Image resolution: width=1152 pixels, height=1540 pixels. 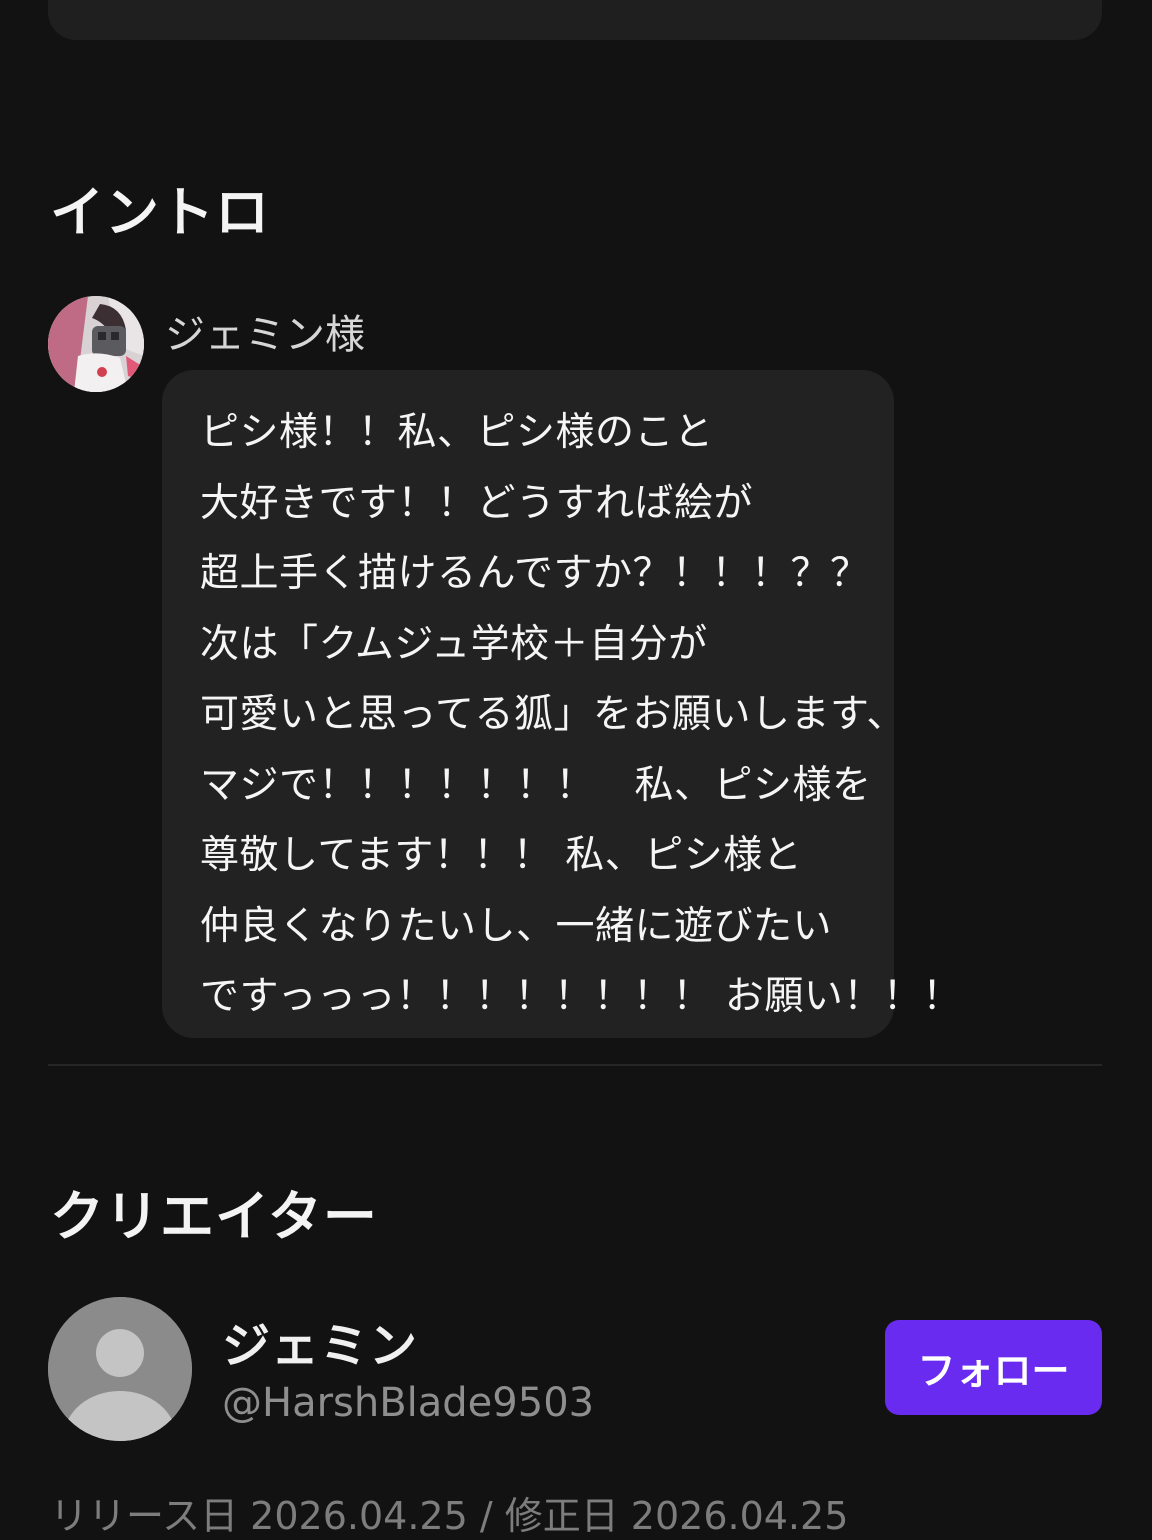 I want to click on character-avatar, so click(x=96, y=344).